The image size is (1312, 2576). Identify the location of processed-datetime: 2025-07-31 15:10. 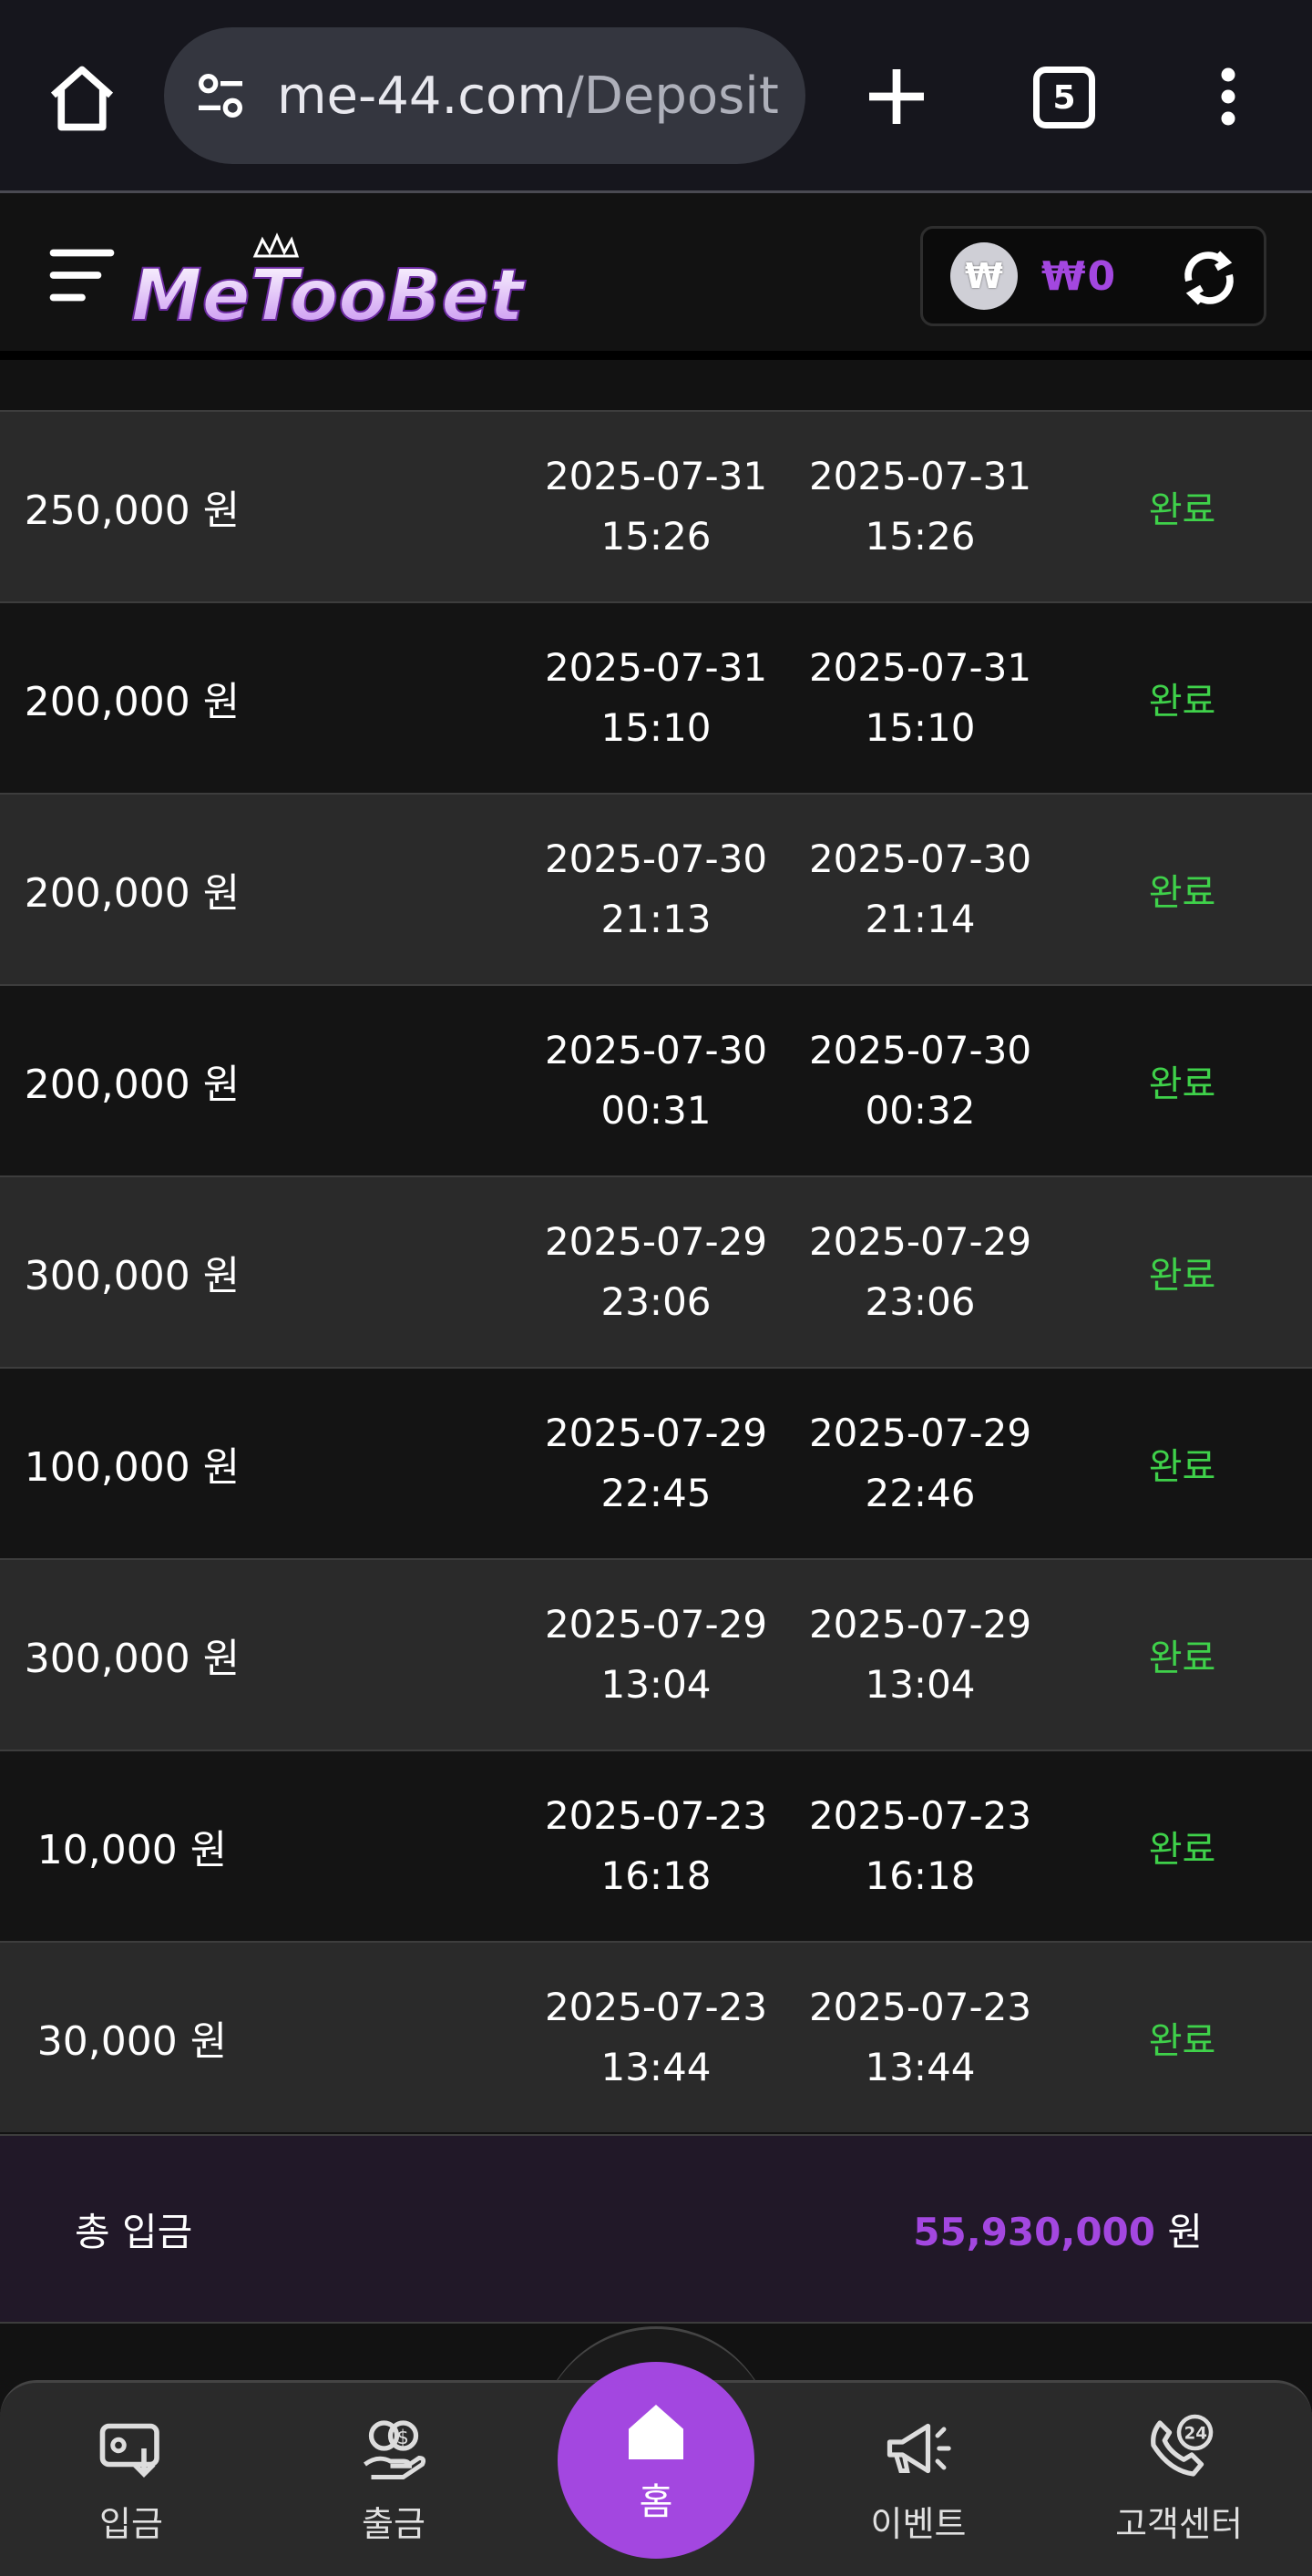
(920, 698).